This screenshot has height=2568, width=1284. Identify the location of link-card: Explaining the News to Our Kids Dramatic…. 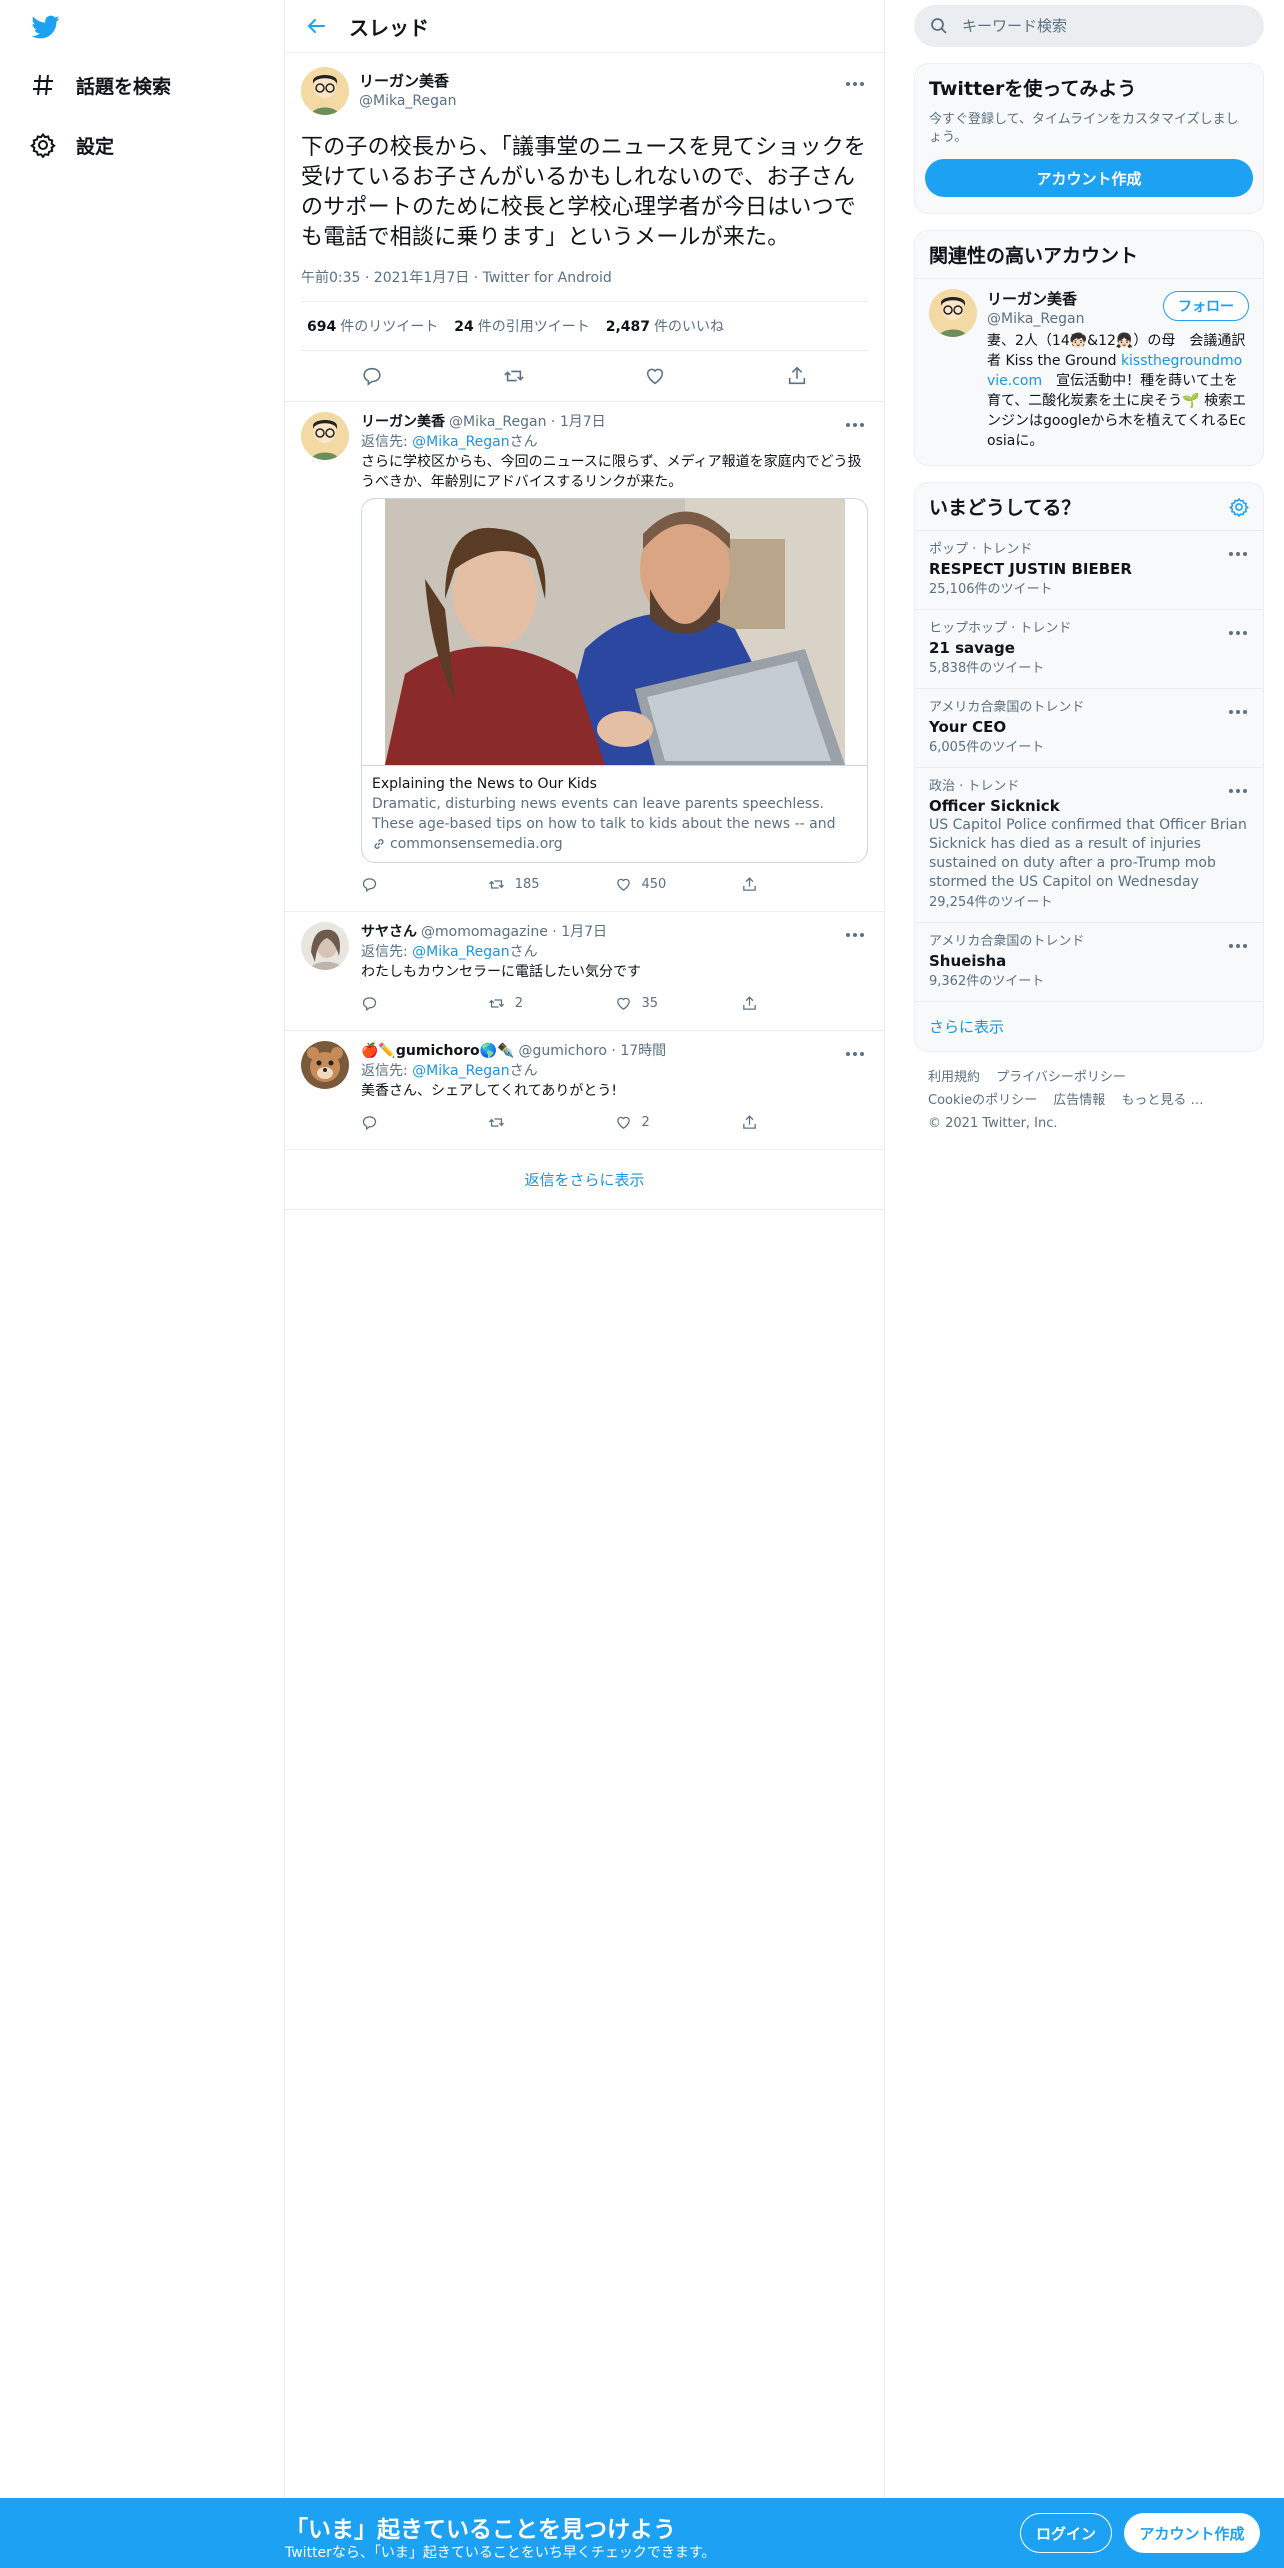
(614, 680).